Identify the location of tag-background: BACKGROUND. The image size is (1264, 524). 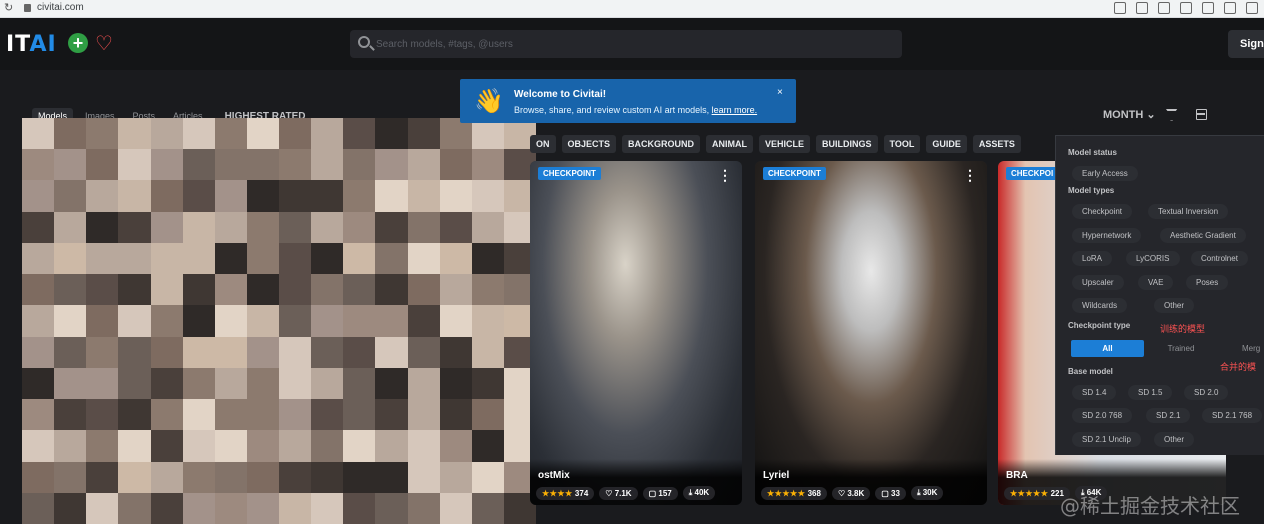
(661, 144).